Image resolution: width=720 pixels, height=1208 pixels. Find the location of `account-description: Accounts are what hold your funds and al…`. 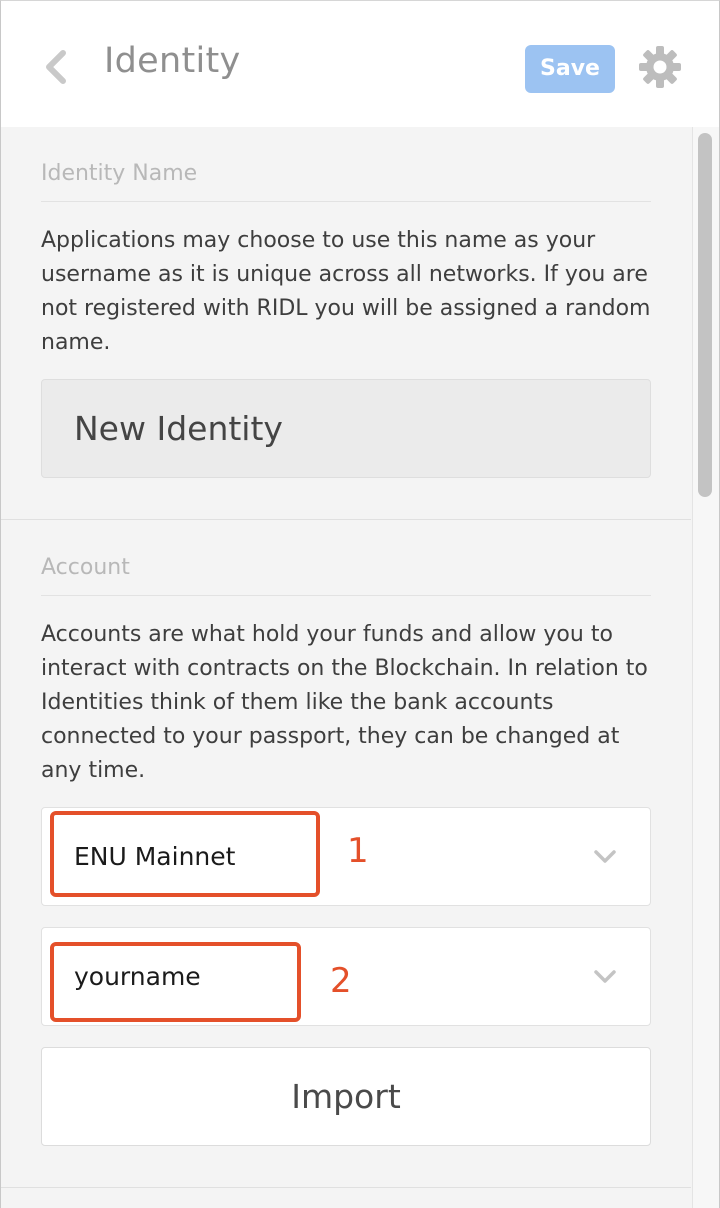

account-description: Accounts are what hold your funds and al… is located at coordinates (344, 702).